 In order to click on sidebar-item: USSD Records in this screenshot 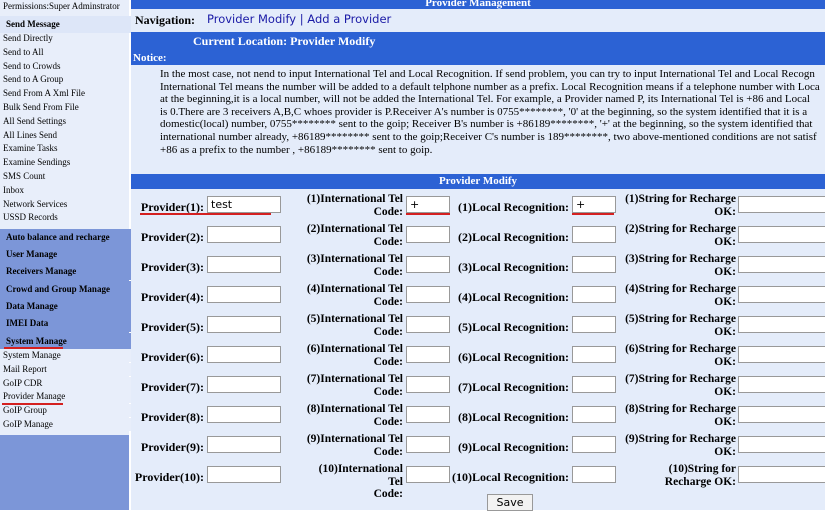, I will do `click(66, 217)`.